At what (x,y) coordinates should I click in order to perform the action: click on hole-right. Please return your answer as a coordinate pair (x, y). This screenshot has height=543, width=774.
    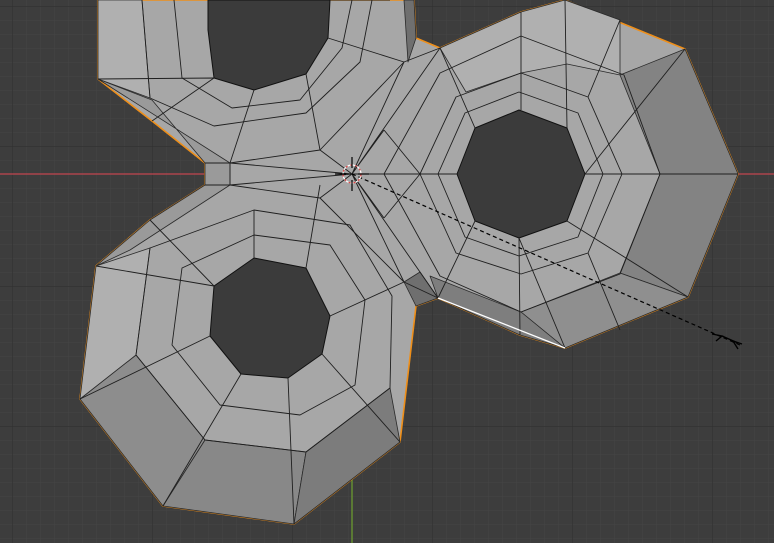
    Looking at the image, I should click on (521, 174).